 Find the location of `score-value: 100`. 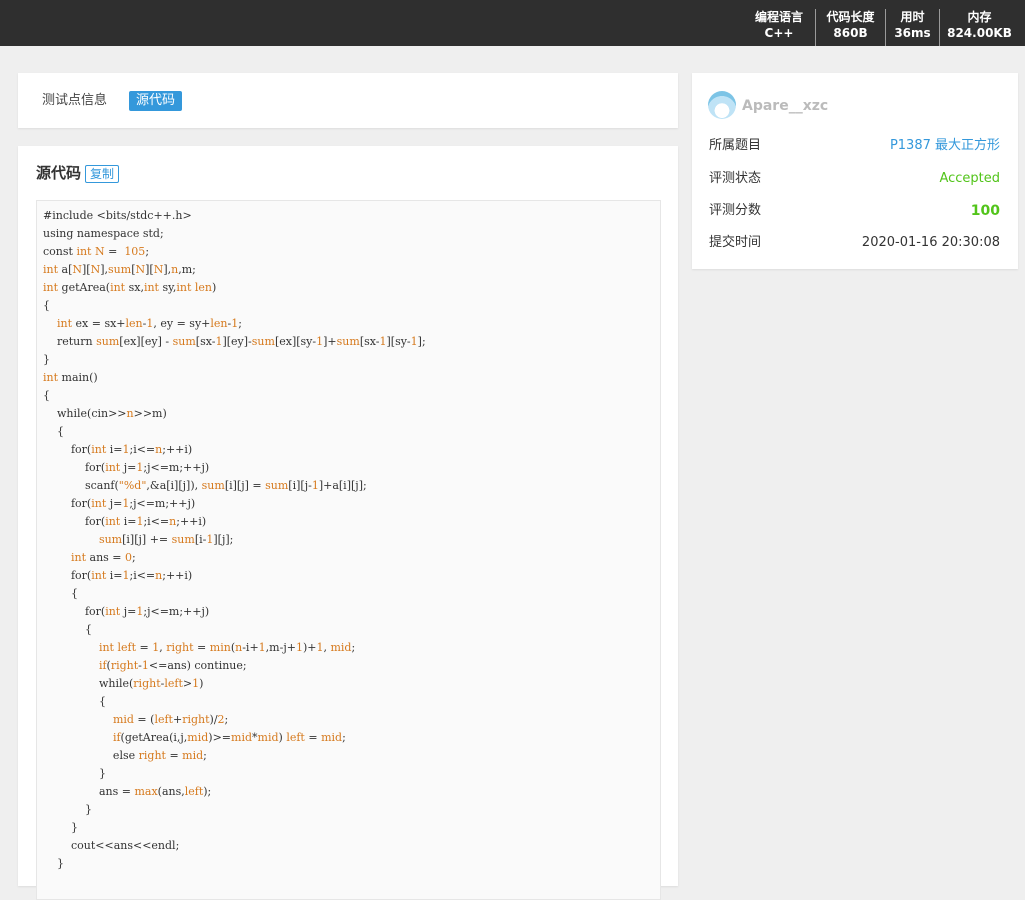

score-value: 100 is located at coordinates (985, 211).